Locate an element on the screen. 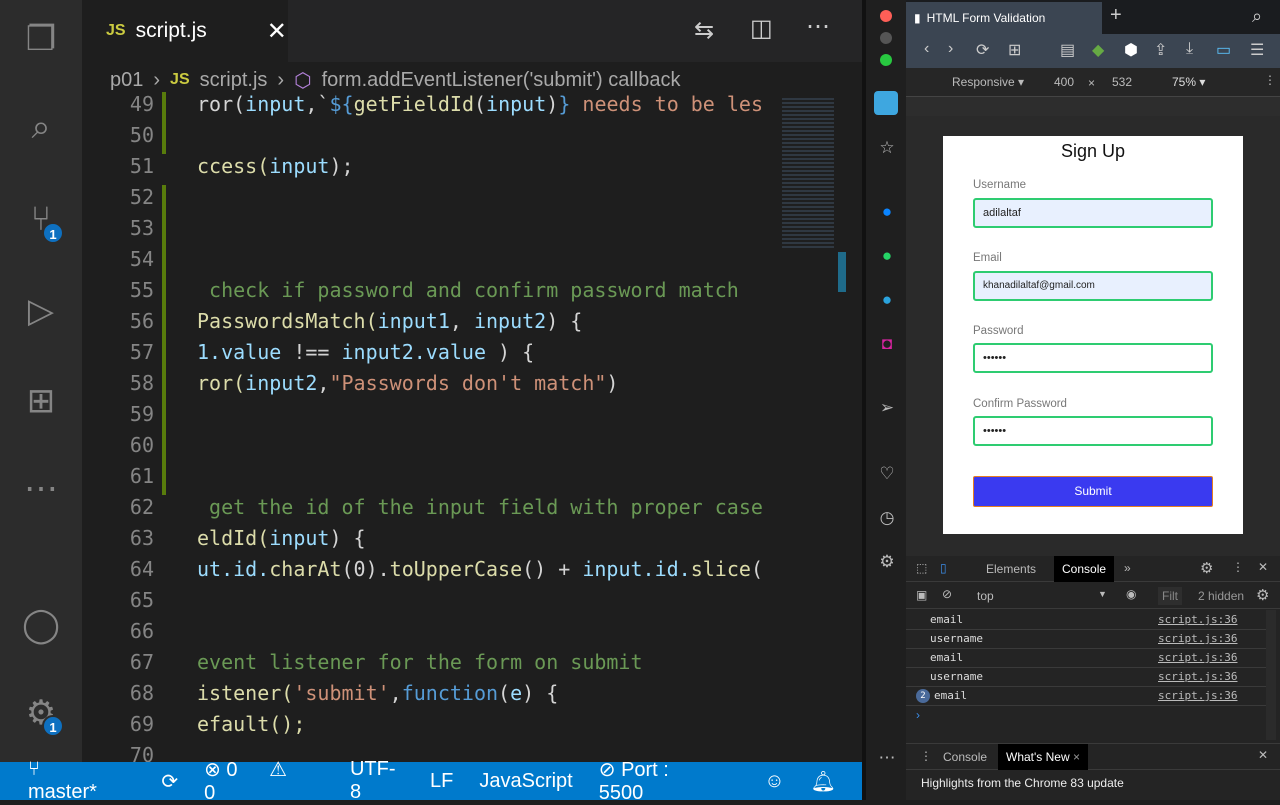 The width and height of the screenshot is (1280, 805). language-mode: JavaScript is located at coordinates (525, 781).